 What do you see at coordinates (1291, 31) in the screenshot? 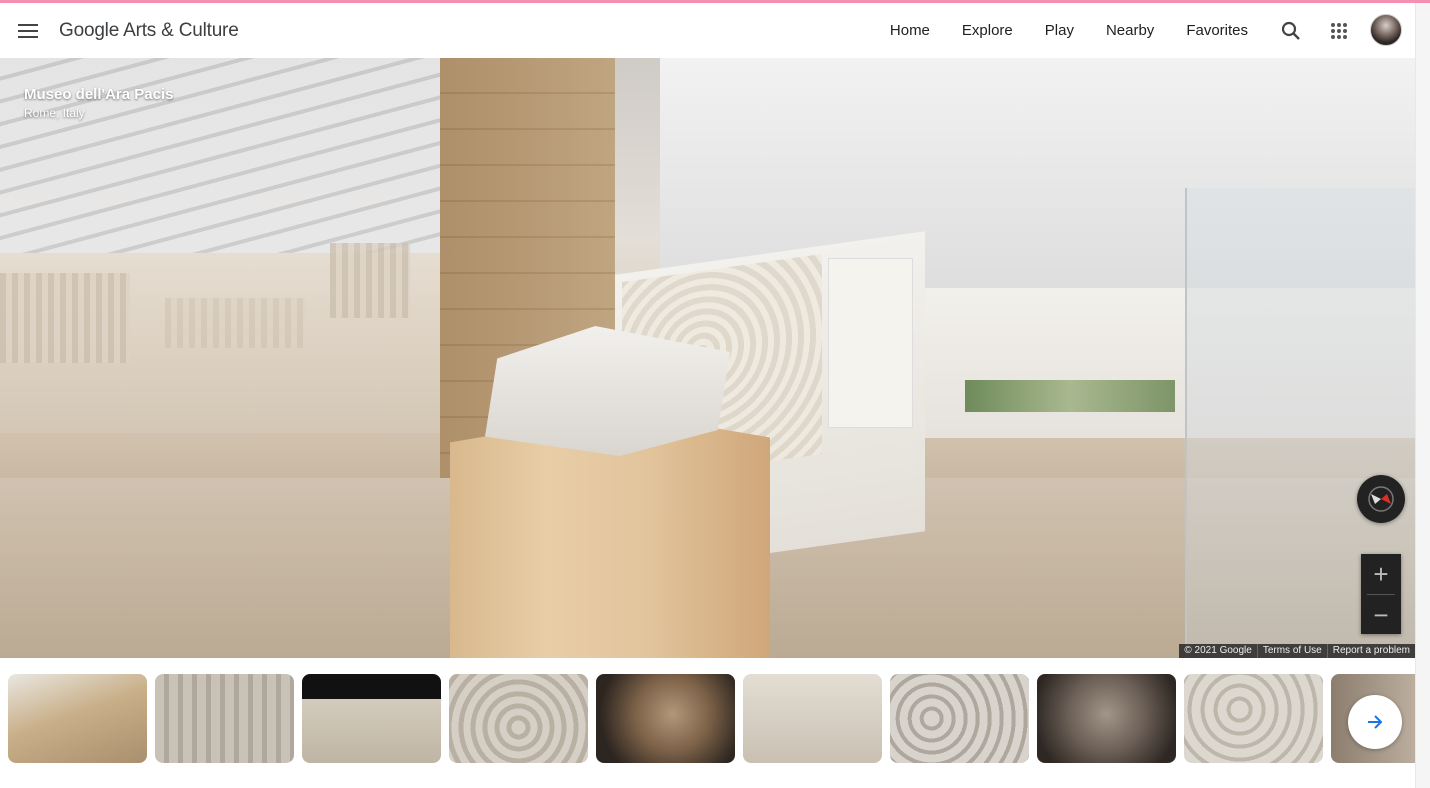
I see `search-icon` at bounding box center [1291, 31].